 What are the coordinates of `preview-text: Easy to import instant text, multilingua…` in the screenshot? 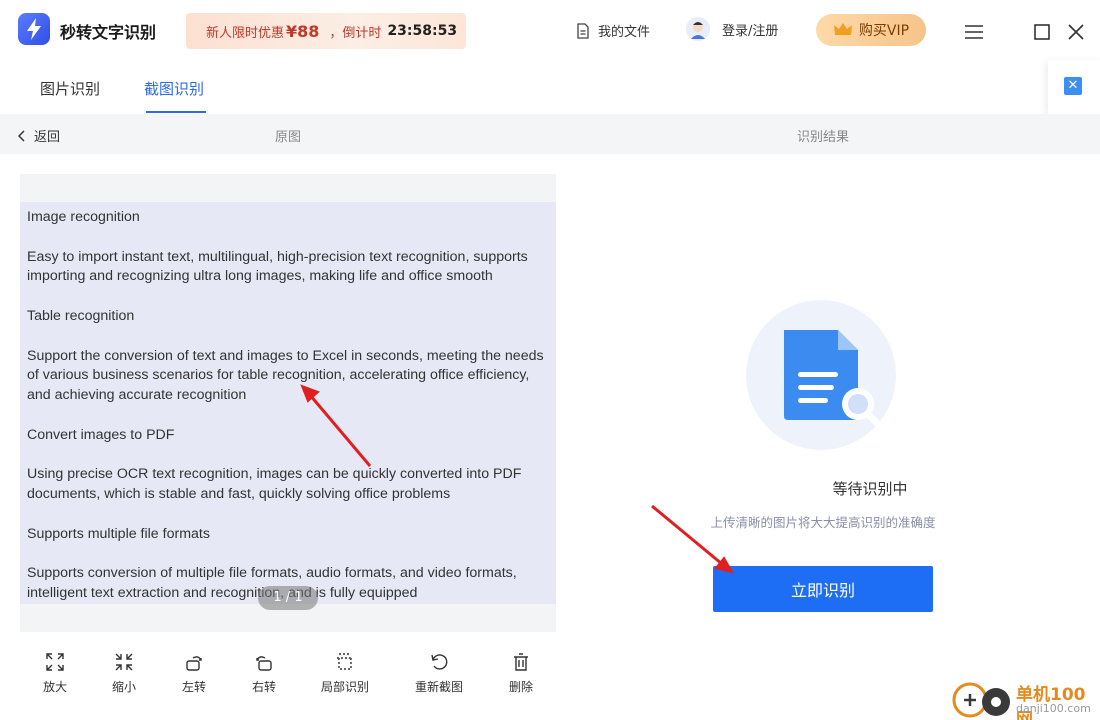 It's located at (277, 266).